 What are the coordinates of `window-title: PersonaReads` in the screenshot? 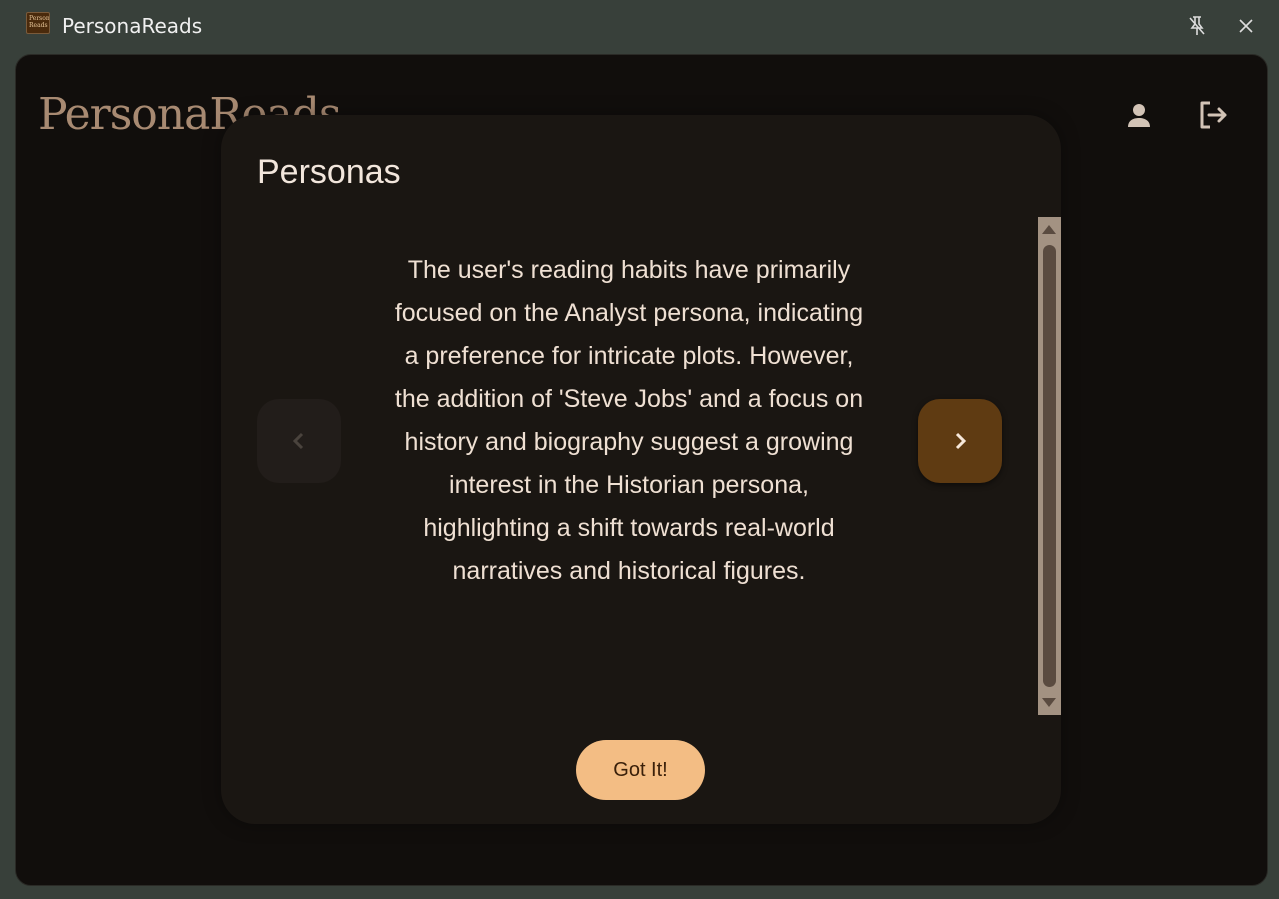 It's located at (132, 26).